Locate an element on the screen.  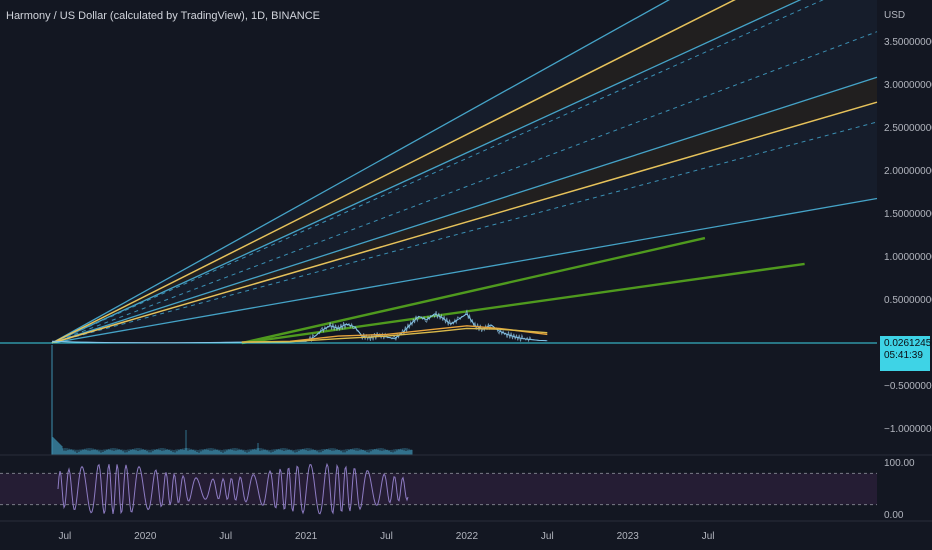
y-tick-label: 3.00000000 is located at coordinates (908, 85).